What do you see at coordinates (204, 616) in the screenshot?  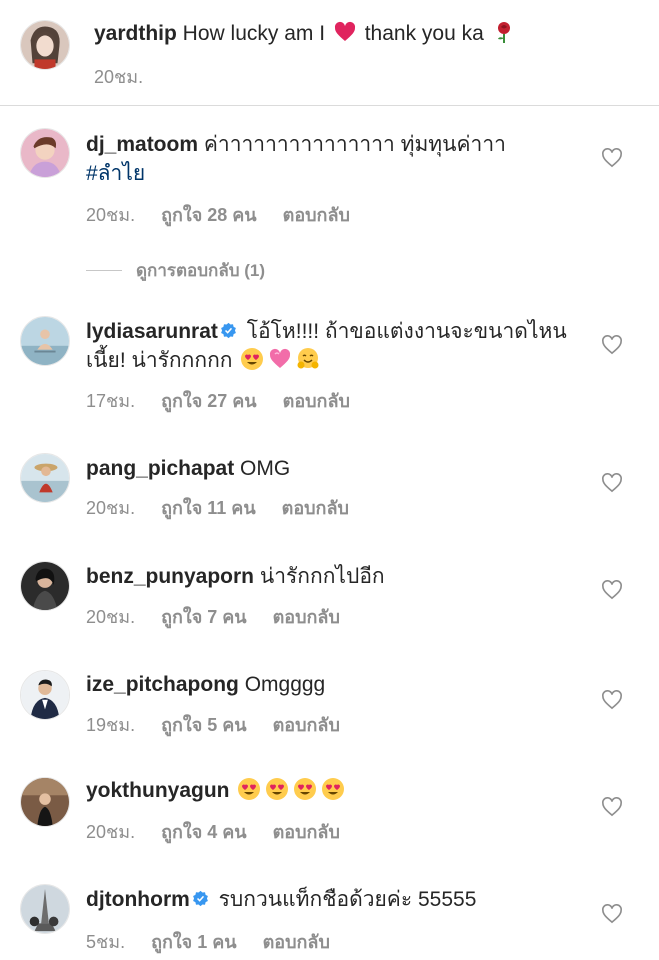 I see `comment-likes: ถูกใจ 7 คน` at bounding box center [204, 616].